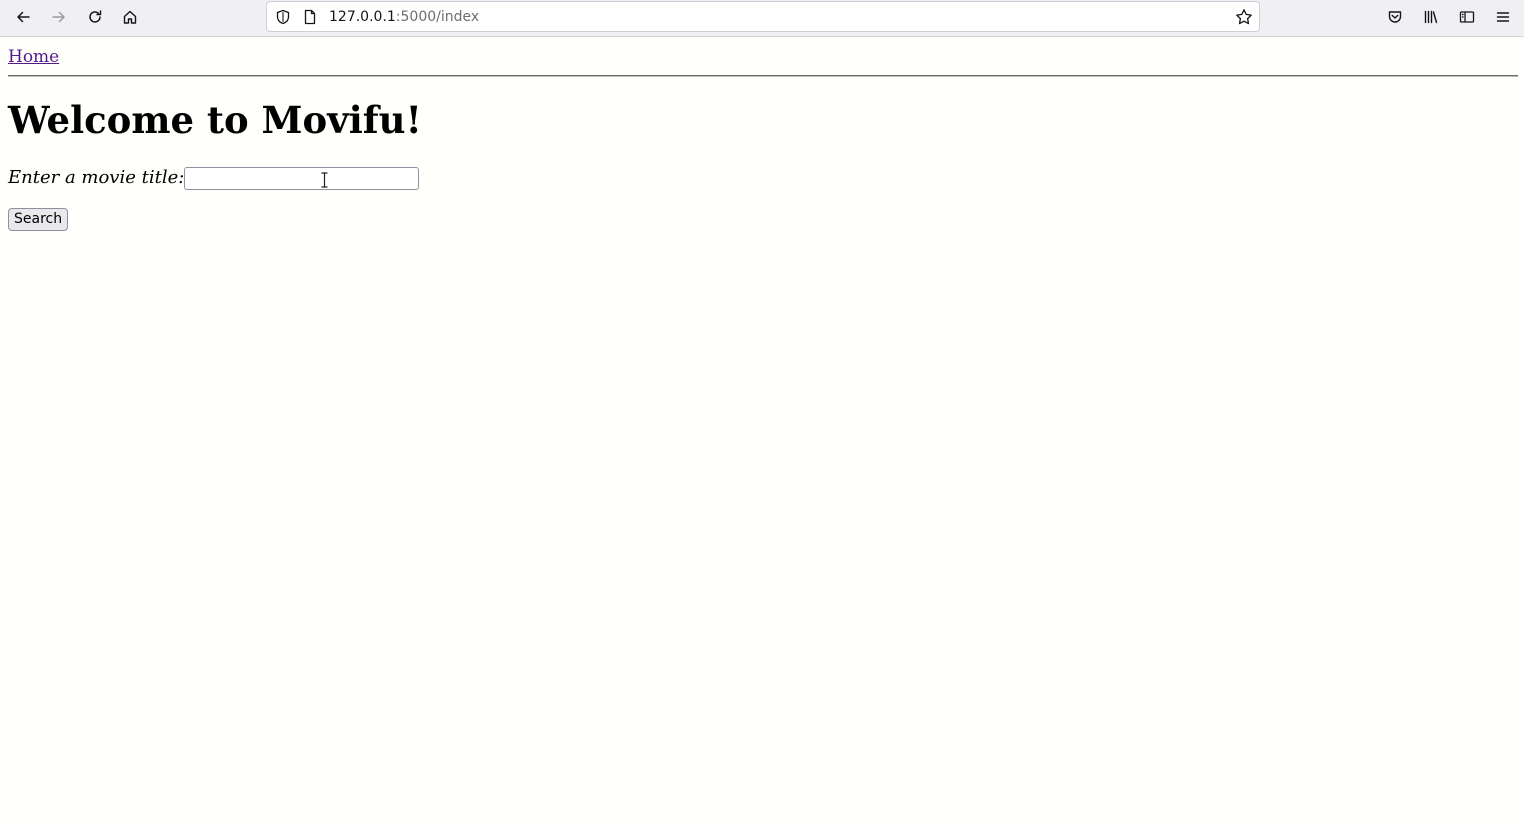 The width and height of the screenshot is (1524, 822). I want to click on browser-toolbar: 127.0.0.1:5000/index, so click(762, 18).